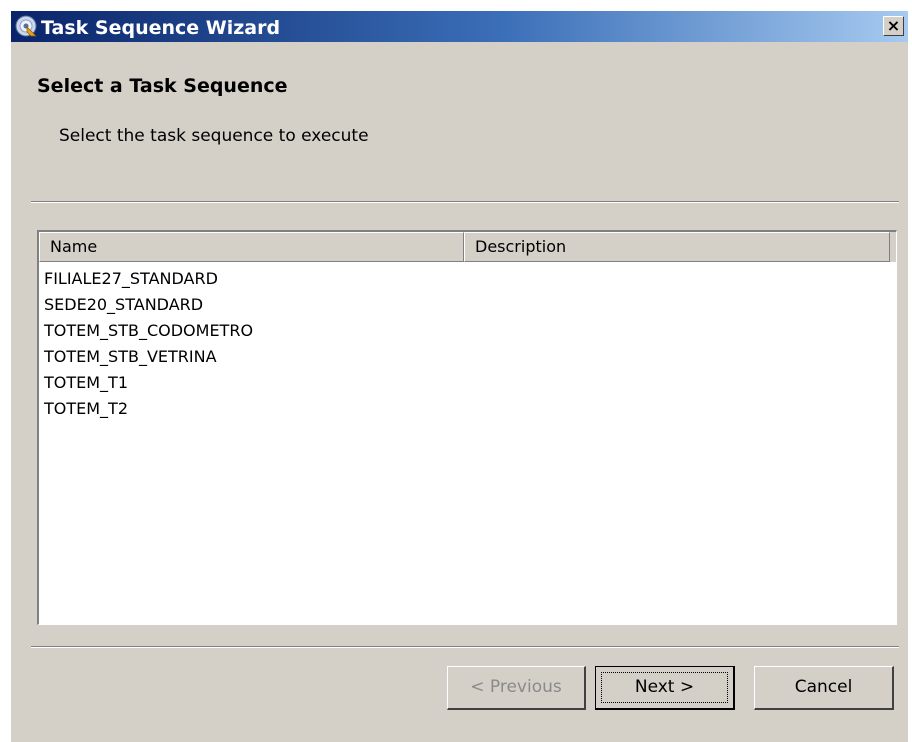 The image size is (912, 742). Describe the element at coordinates (148, 331) in the screenshot. I see `list-item: TOTEM_STB_CODOMETRO` at that location.